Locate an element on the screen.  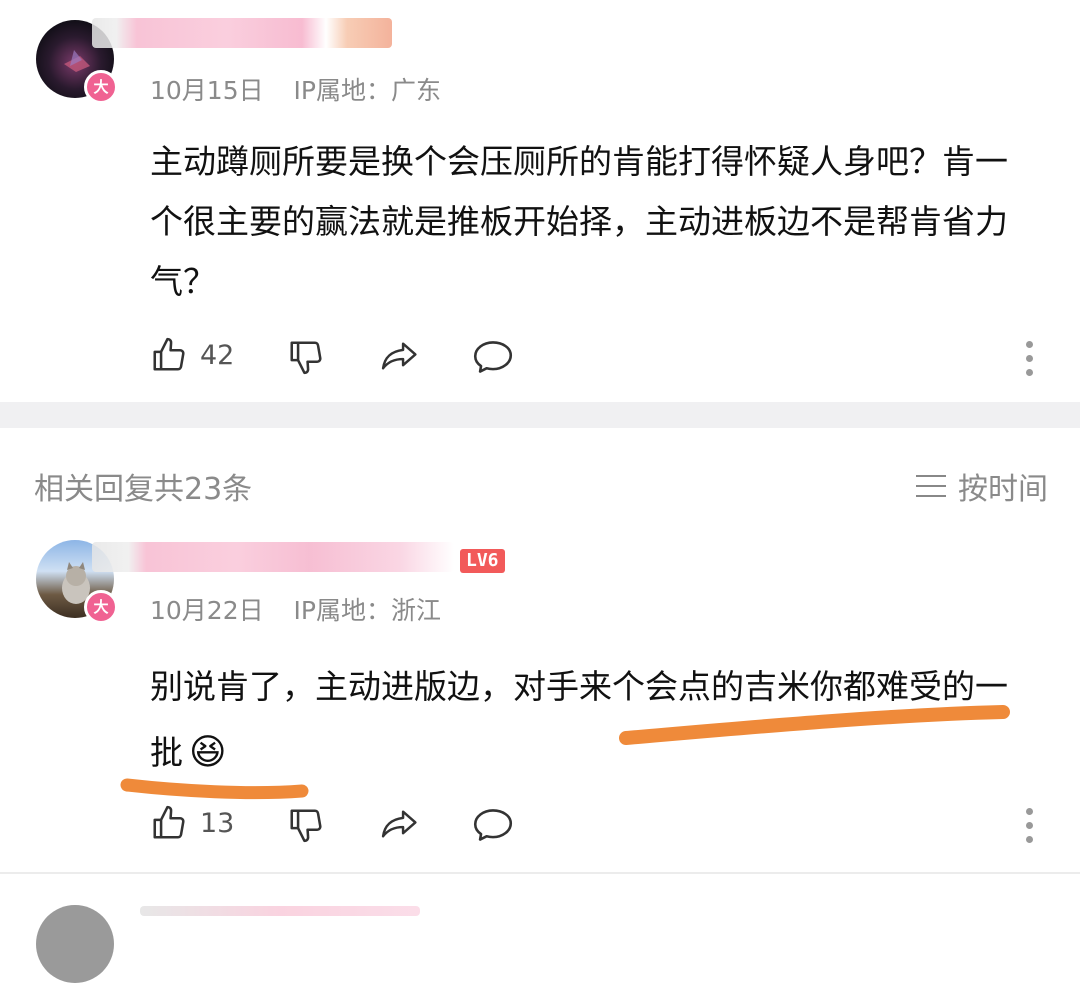
reply-text-content: 别说肯了，主动进版边，对手来个会点的吉米你都难受的一批 is located at coordinates (579, 719).